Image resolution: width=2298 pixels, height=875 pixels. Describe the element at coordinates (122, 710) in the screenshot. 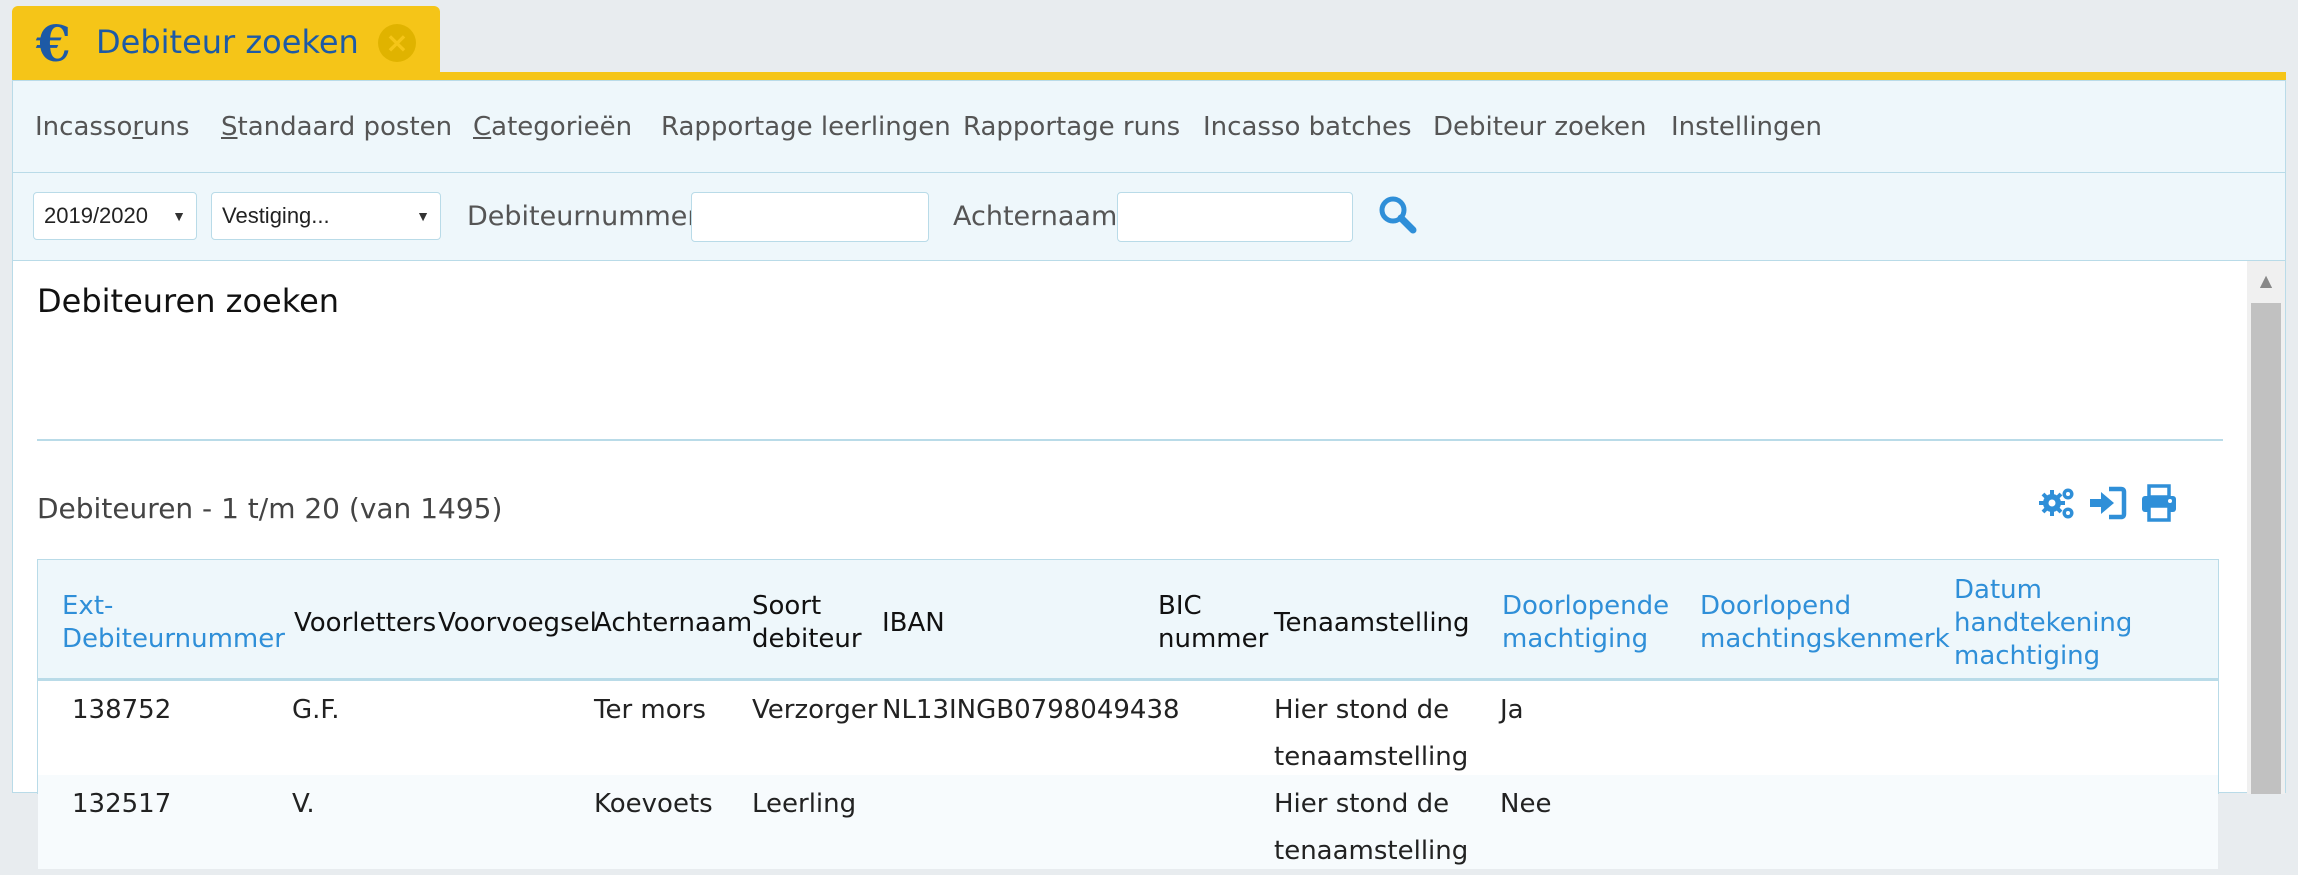

I see `cell-ext-debiteurnummer: 138752` at that location.